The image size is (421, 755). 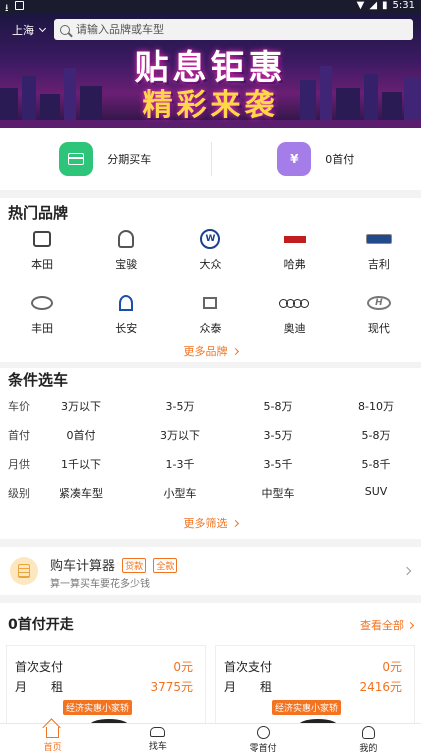 What do you see at coordinates (210, 7) in the screenshot?
I see `status-bar: ⭳ ▼ ◢ ▮ 5:31` at bounding box center [210, 7].